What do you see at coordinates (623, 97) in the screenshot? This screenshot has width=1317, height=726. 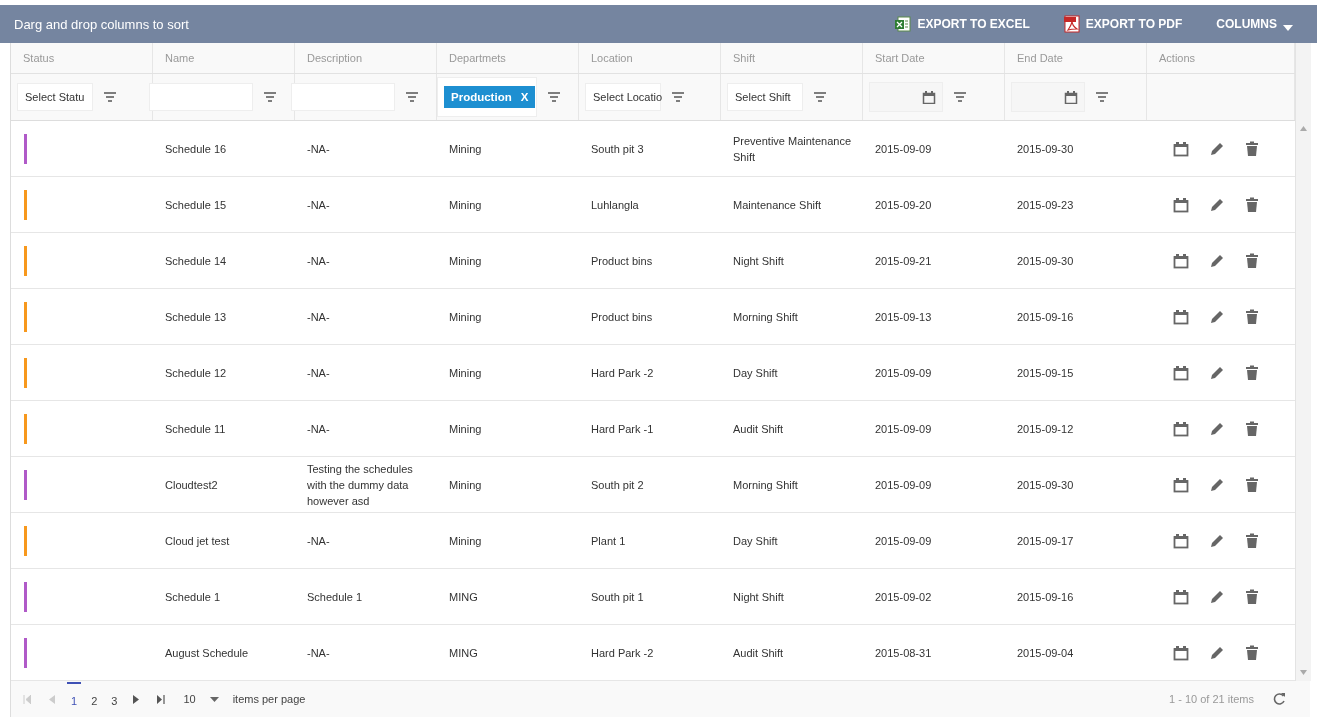 I see `select-field: Select Locatio` at bounding box center [623, 97].